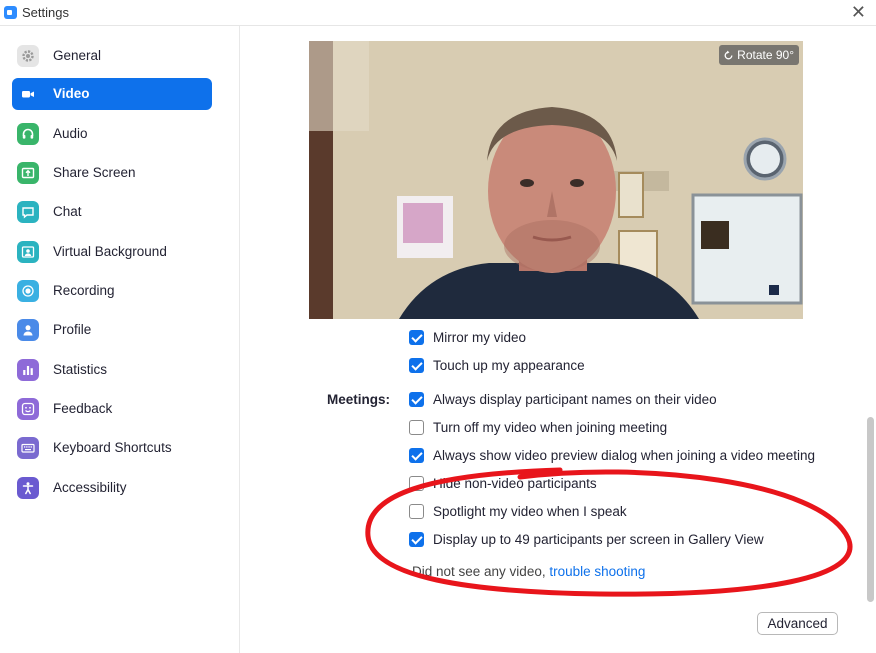  What do you see at coordinates (112, 330) in the screenshot?
I see `sidebar-item-profile: Profile` at bounding box center [112, 330].